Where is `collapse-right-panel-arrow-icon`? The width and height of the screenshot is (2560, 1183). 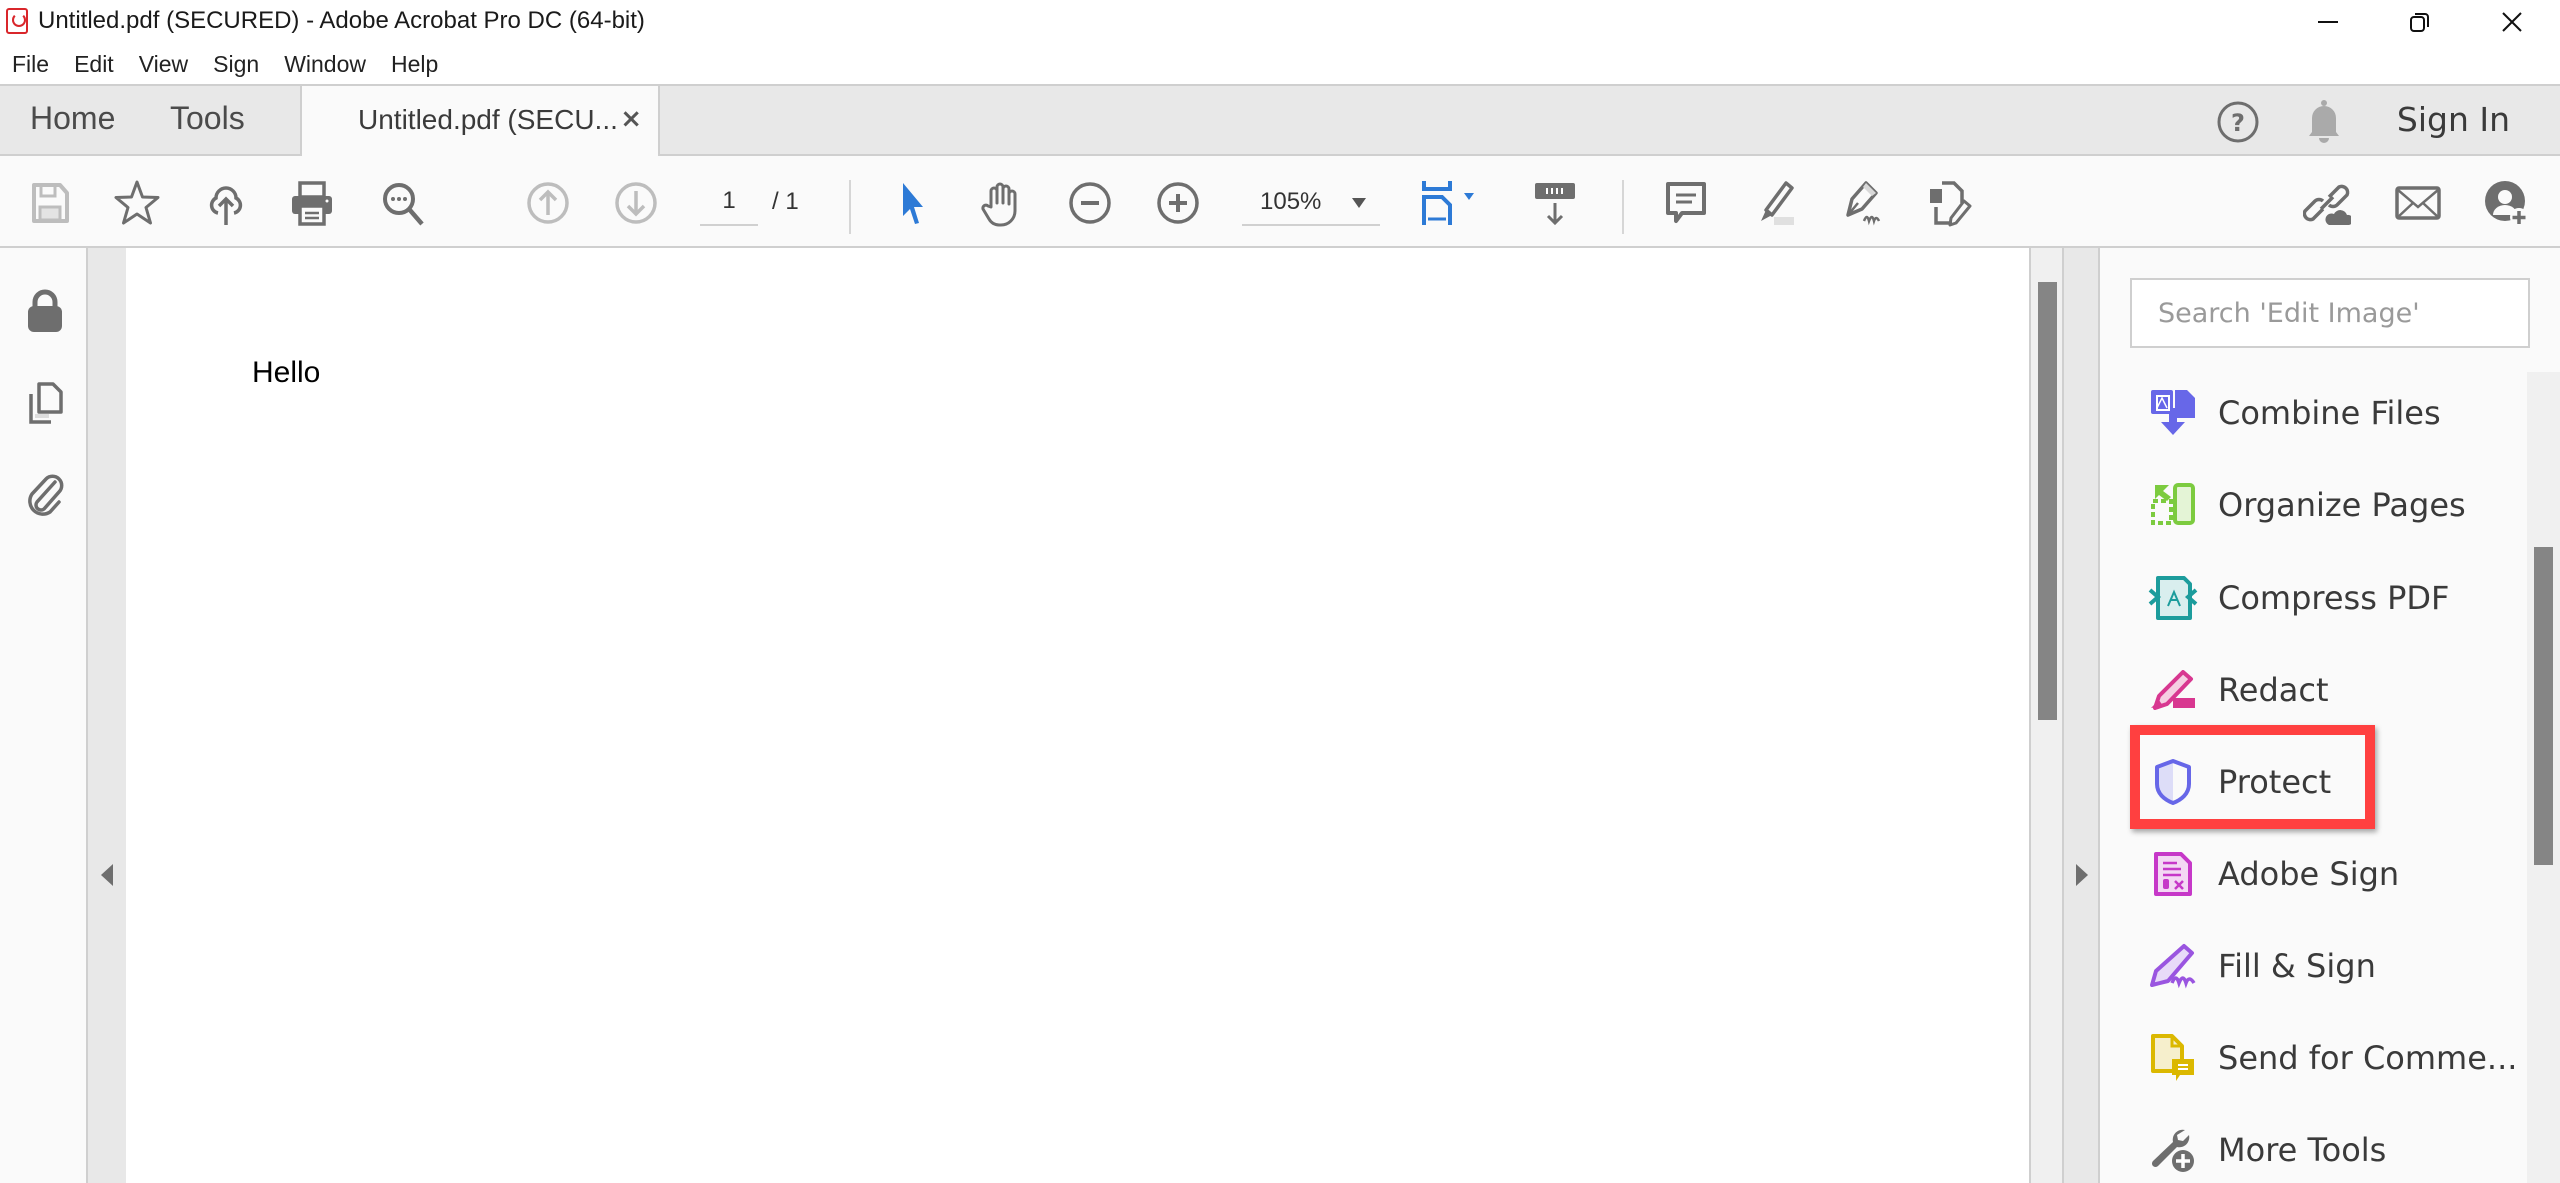 collapse-right-panel-arrow-icon is located at coordinates (2082, 875).